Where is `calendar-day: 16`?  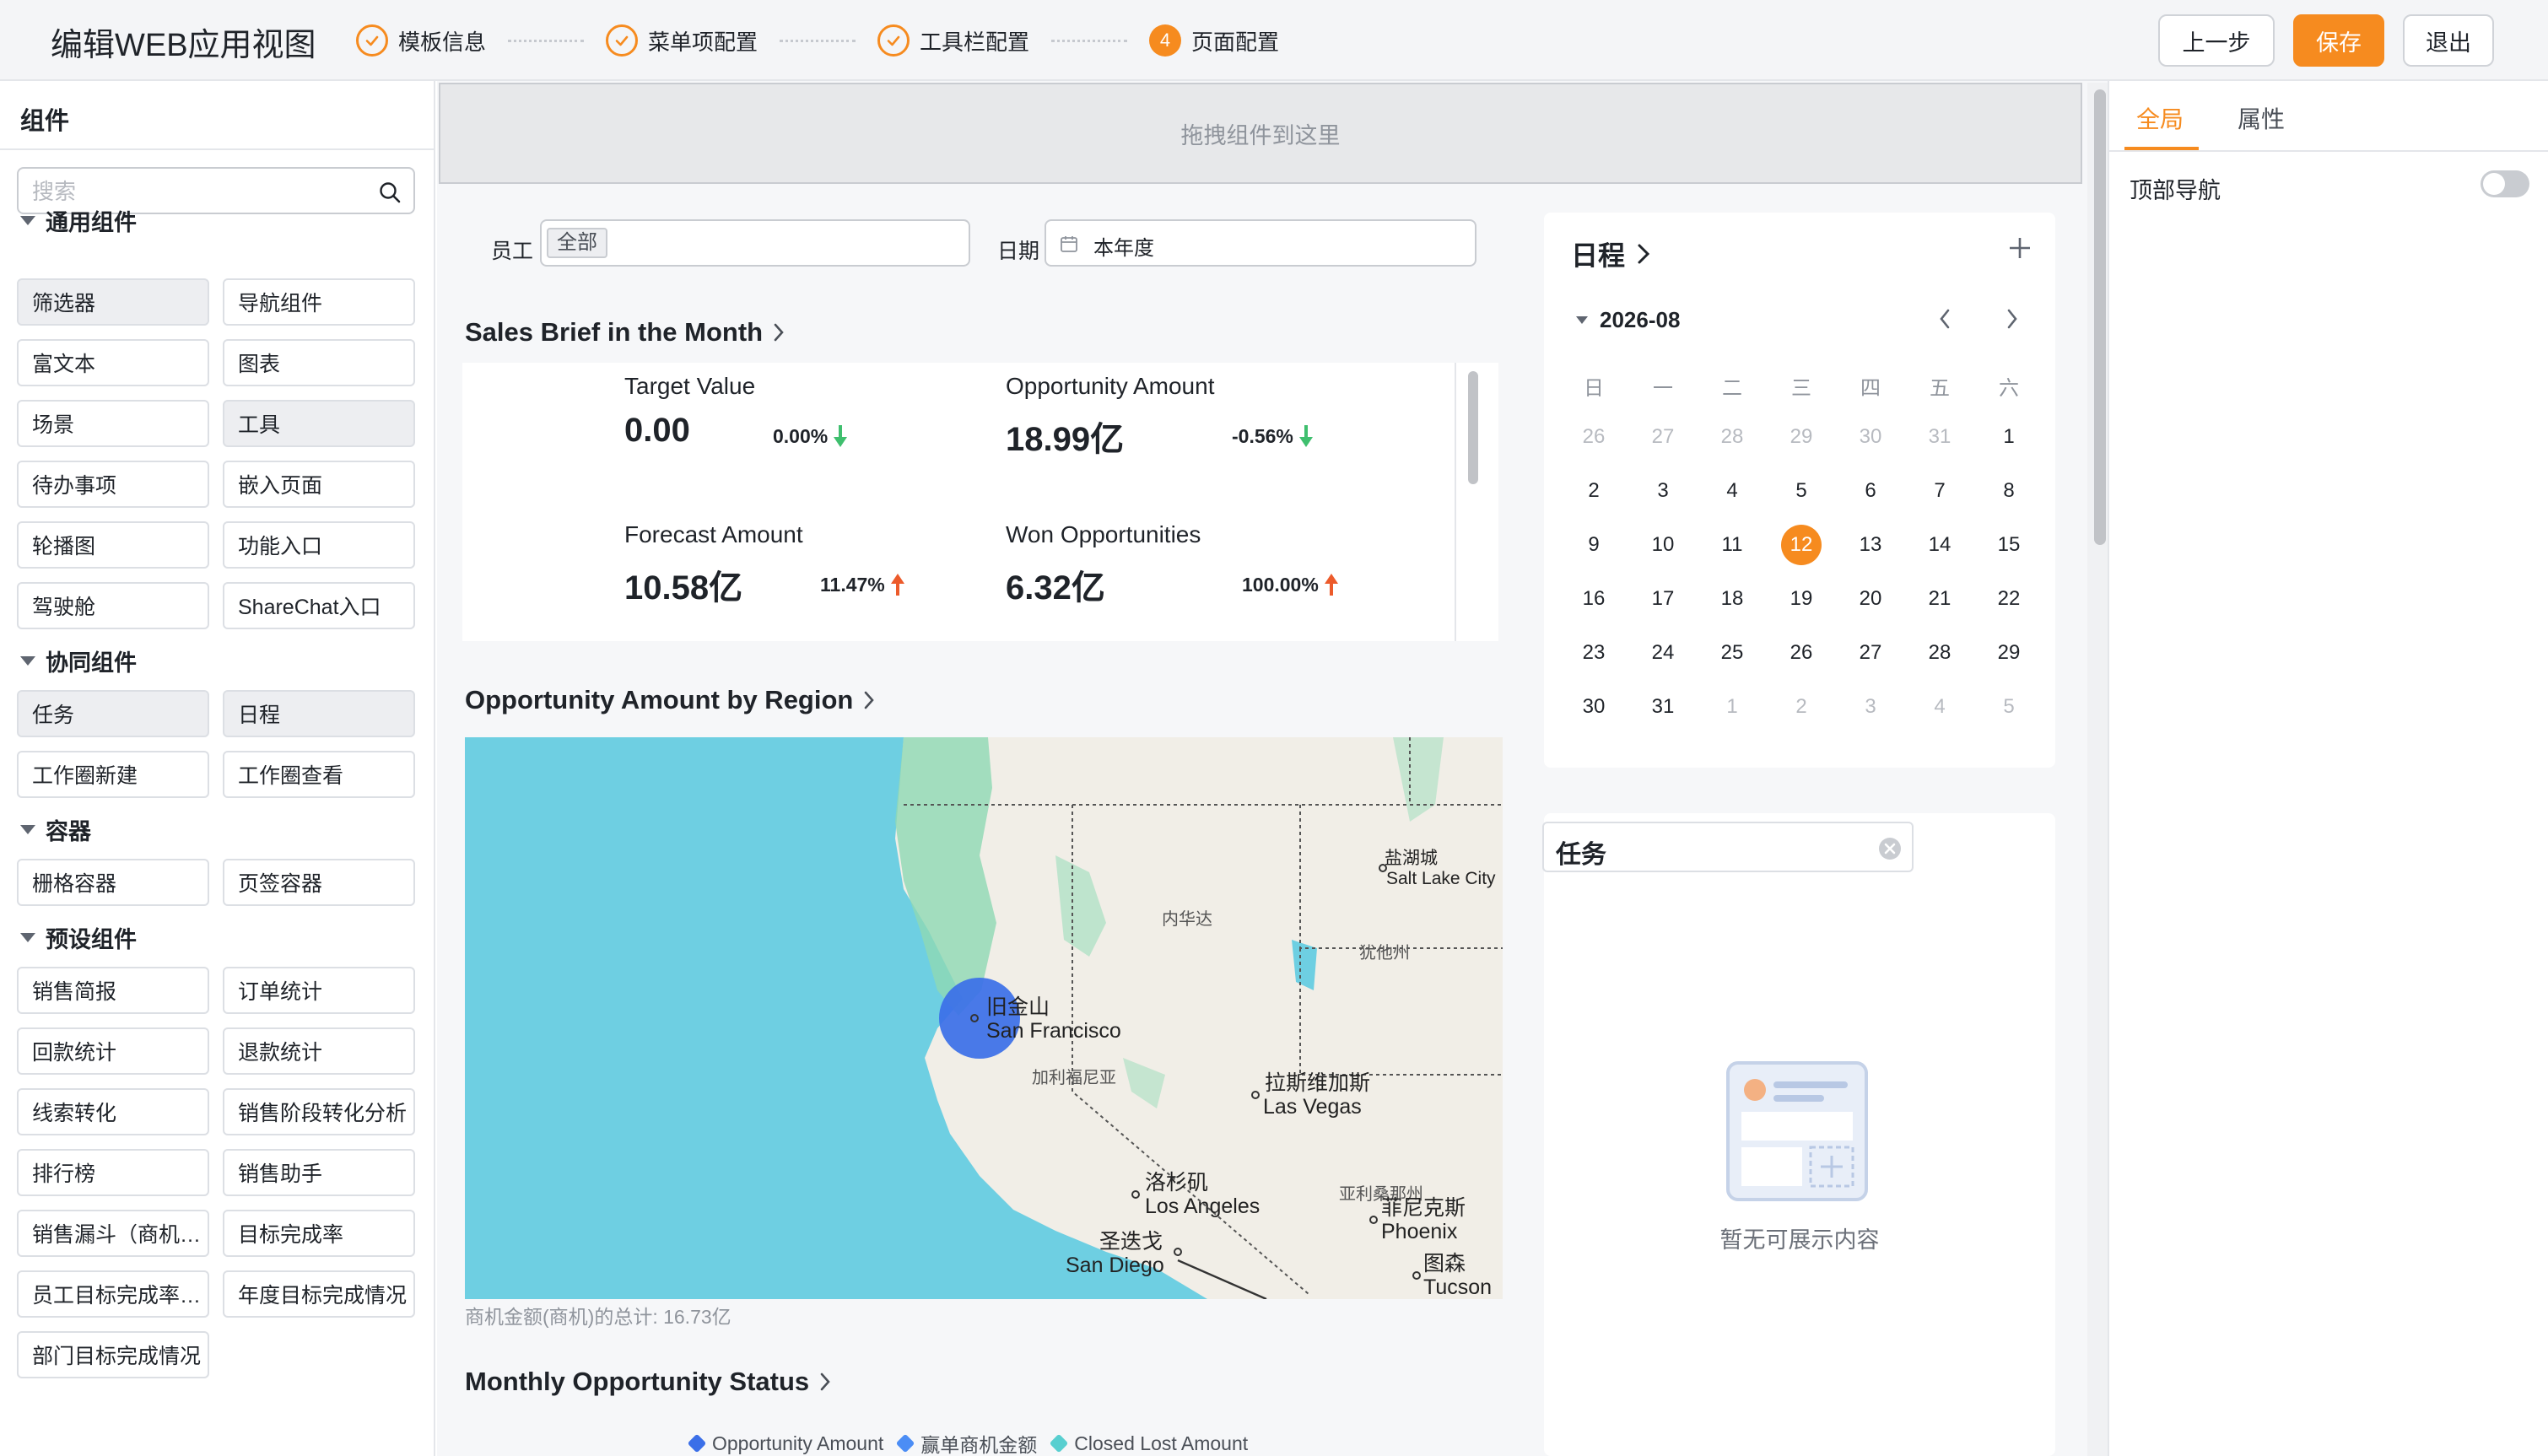 calendar-day: 16 is located at coordinates (1594, 599).